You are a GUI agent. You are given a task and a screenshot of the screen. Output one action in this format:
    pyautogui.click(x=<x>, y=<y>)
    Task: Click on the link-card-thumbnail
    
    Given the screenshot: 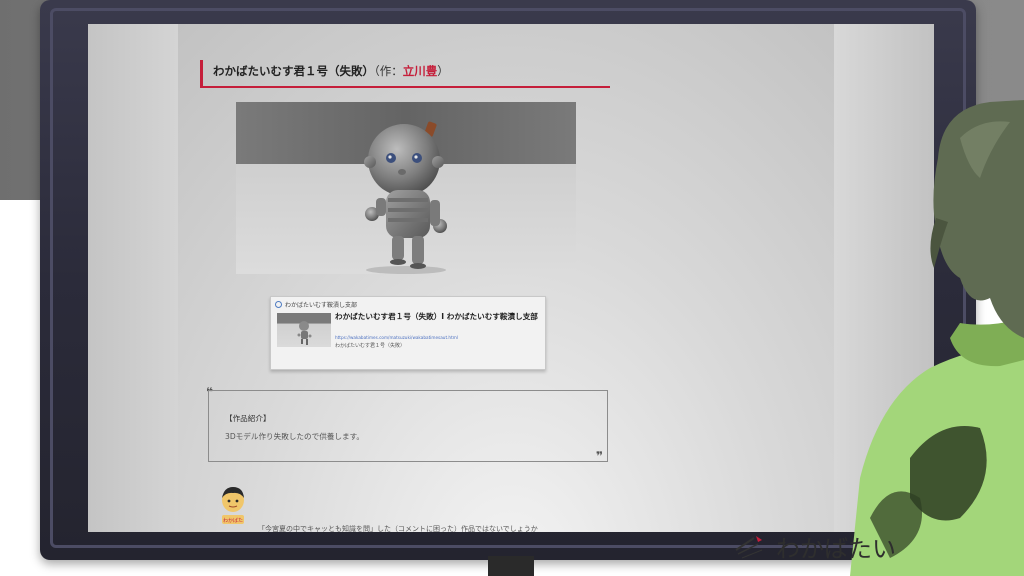 What is the action you would take?
    pyautogui.click(x=304, y=330)
    